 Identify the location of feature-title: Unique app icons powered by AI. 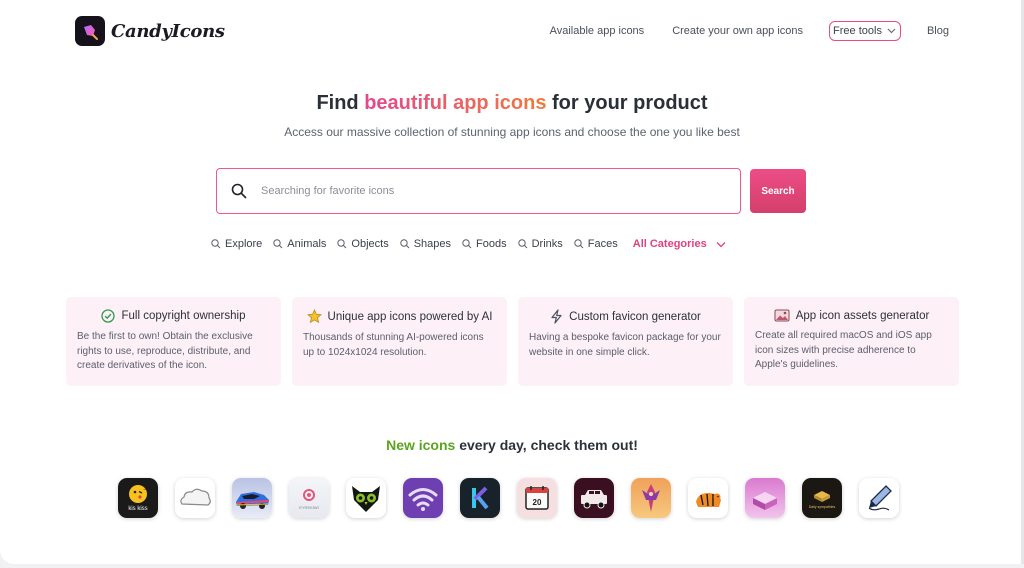
(410, 316).